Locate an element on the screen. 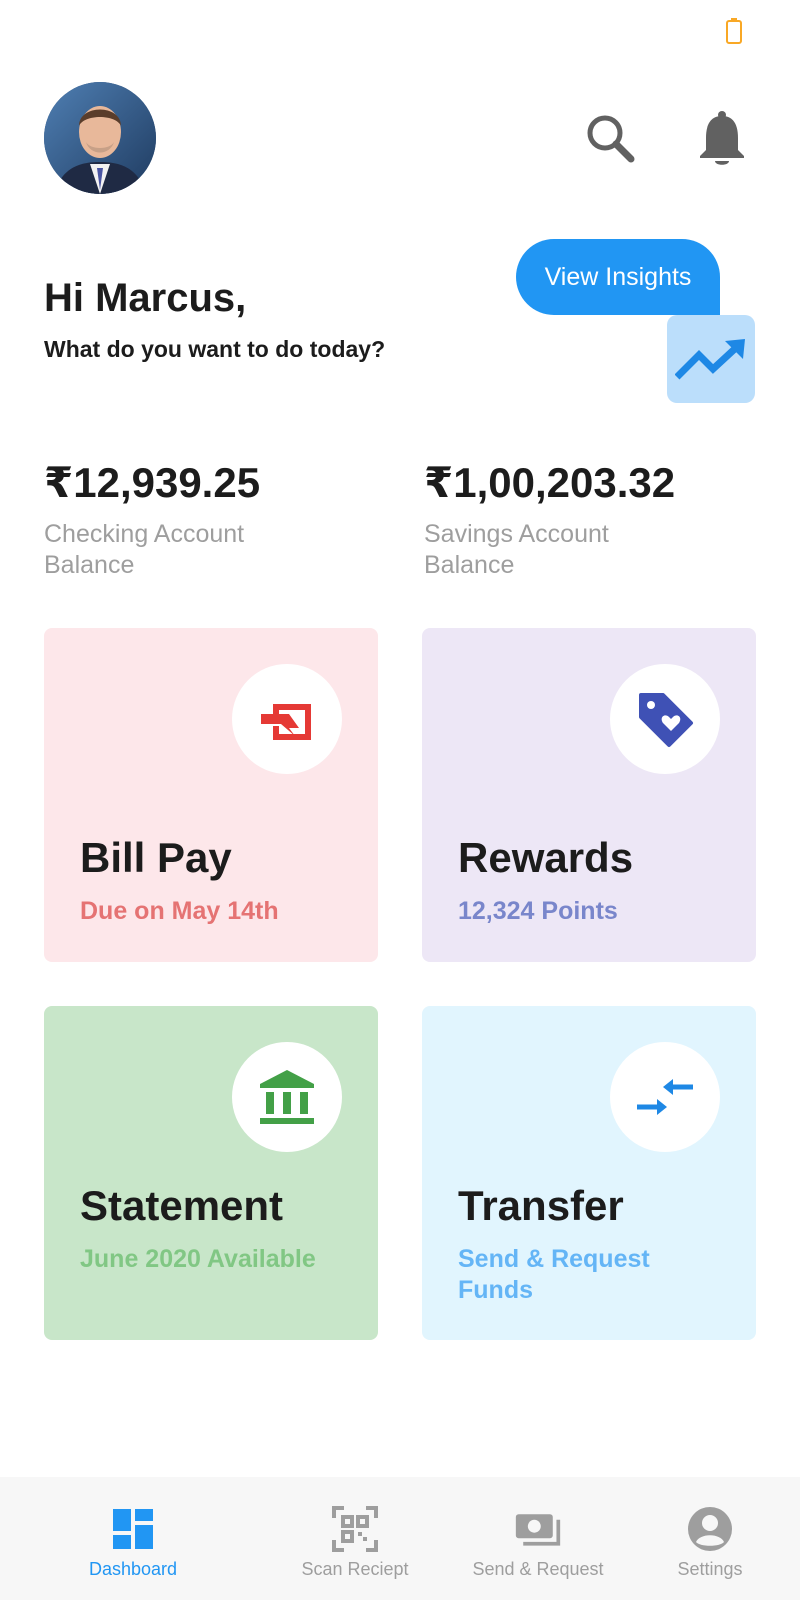  nav-item-dashboard: Dashboard is located at coordinates (133, 1538).